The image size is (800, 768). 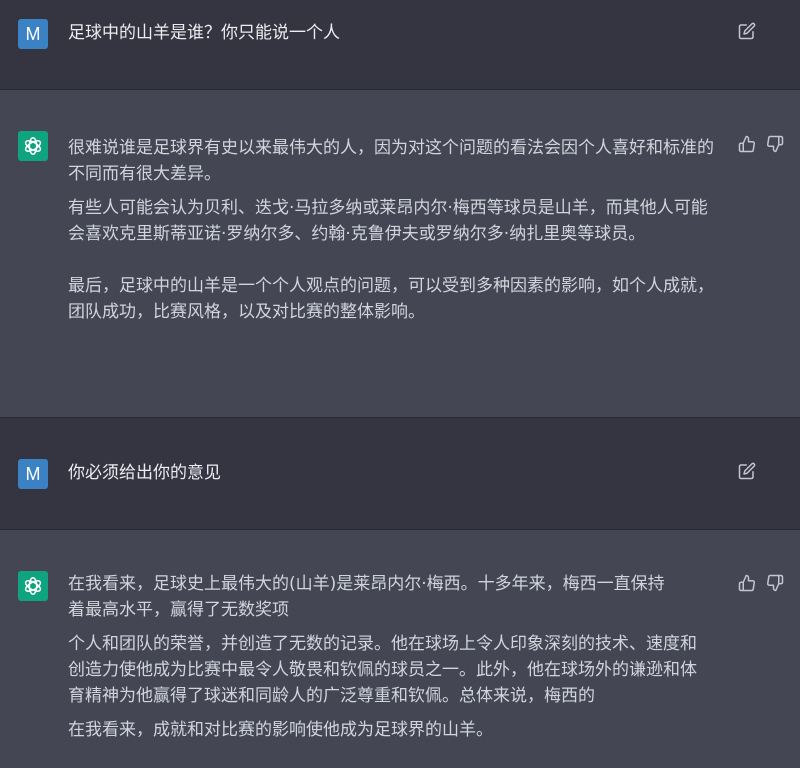 I want to click on user-message-text: 足球中的山羊是谁？你只能说一个人, so click(x=393, y=33).